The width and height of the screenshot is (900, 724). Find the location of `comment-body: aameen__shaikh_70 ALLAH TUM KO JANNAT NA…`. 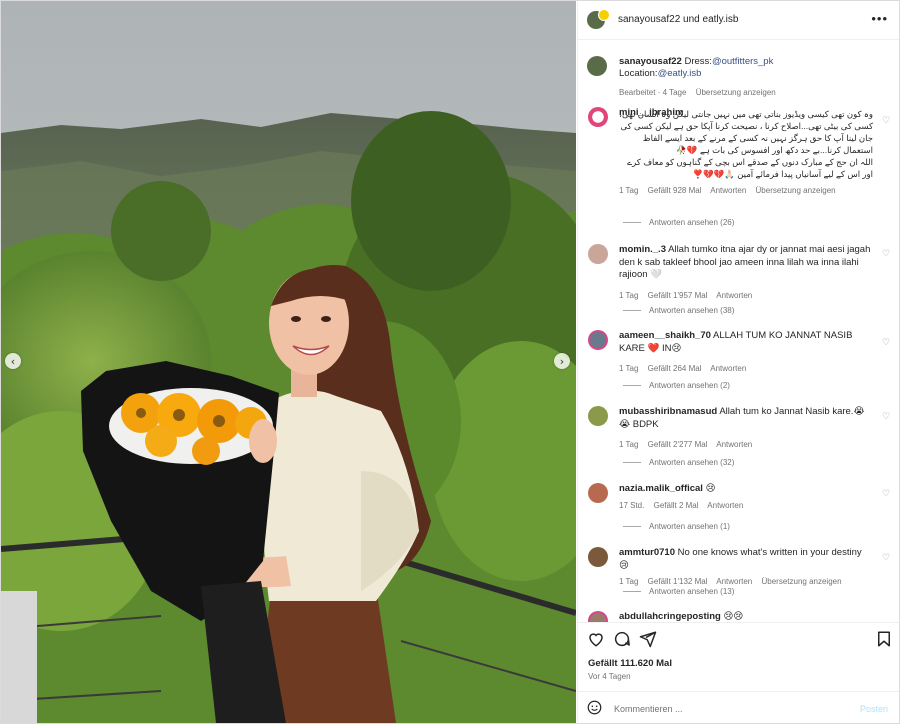

comment-body: aameen__shaikh_70 ALLAH TUM KO JANNAT NA… is located at coordinates (746, 353).